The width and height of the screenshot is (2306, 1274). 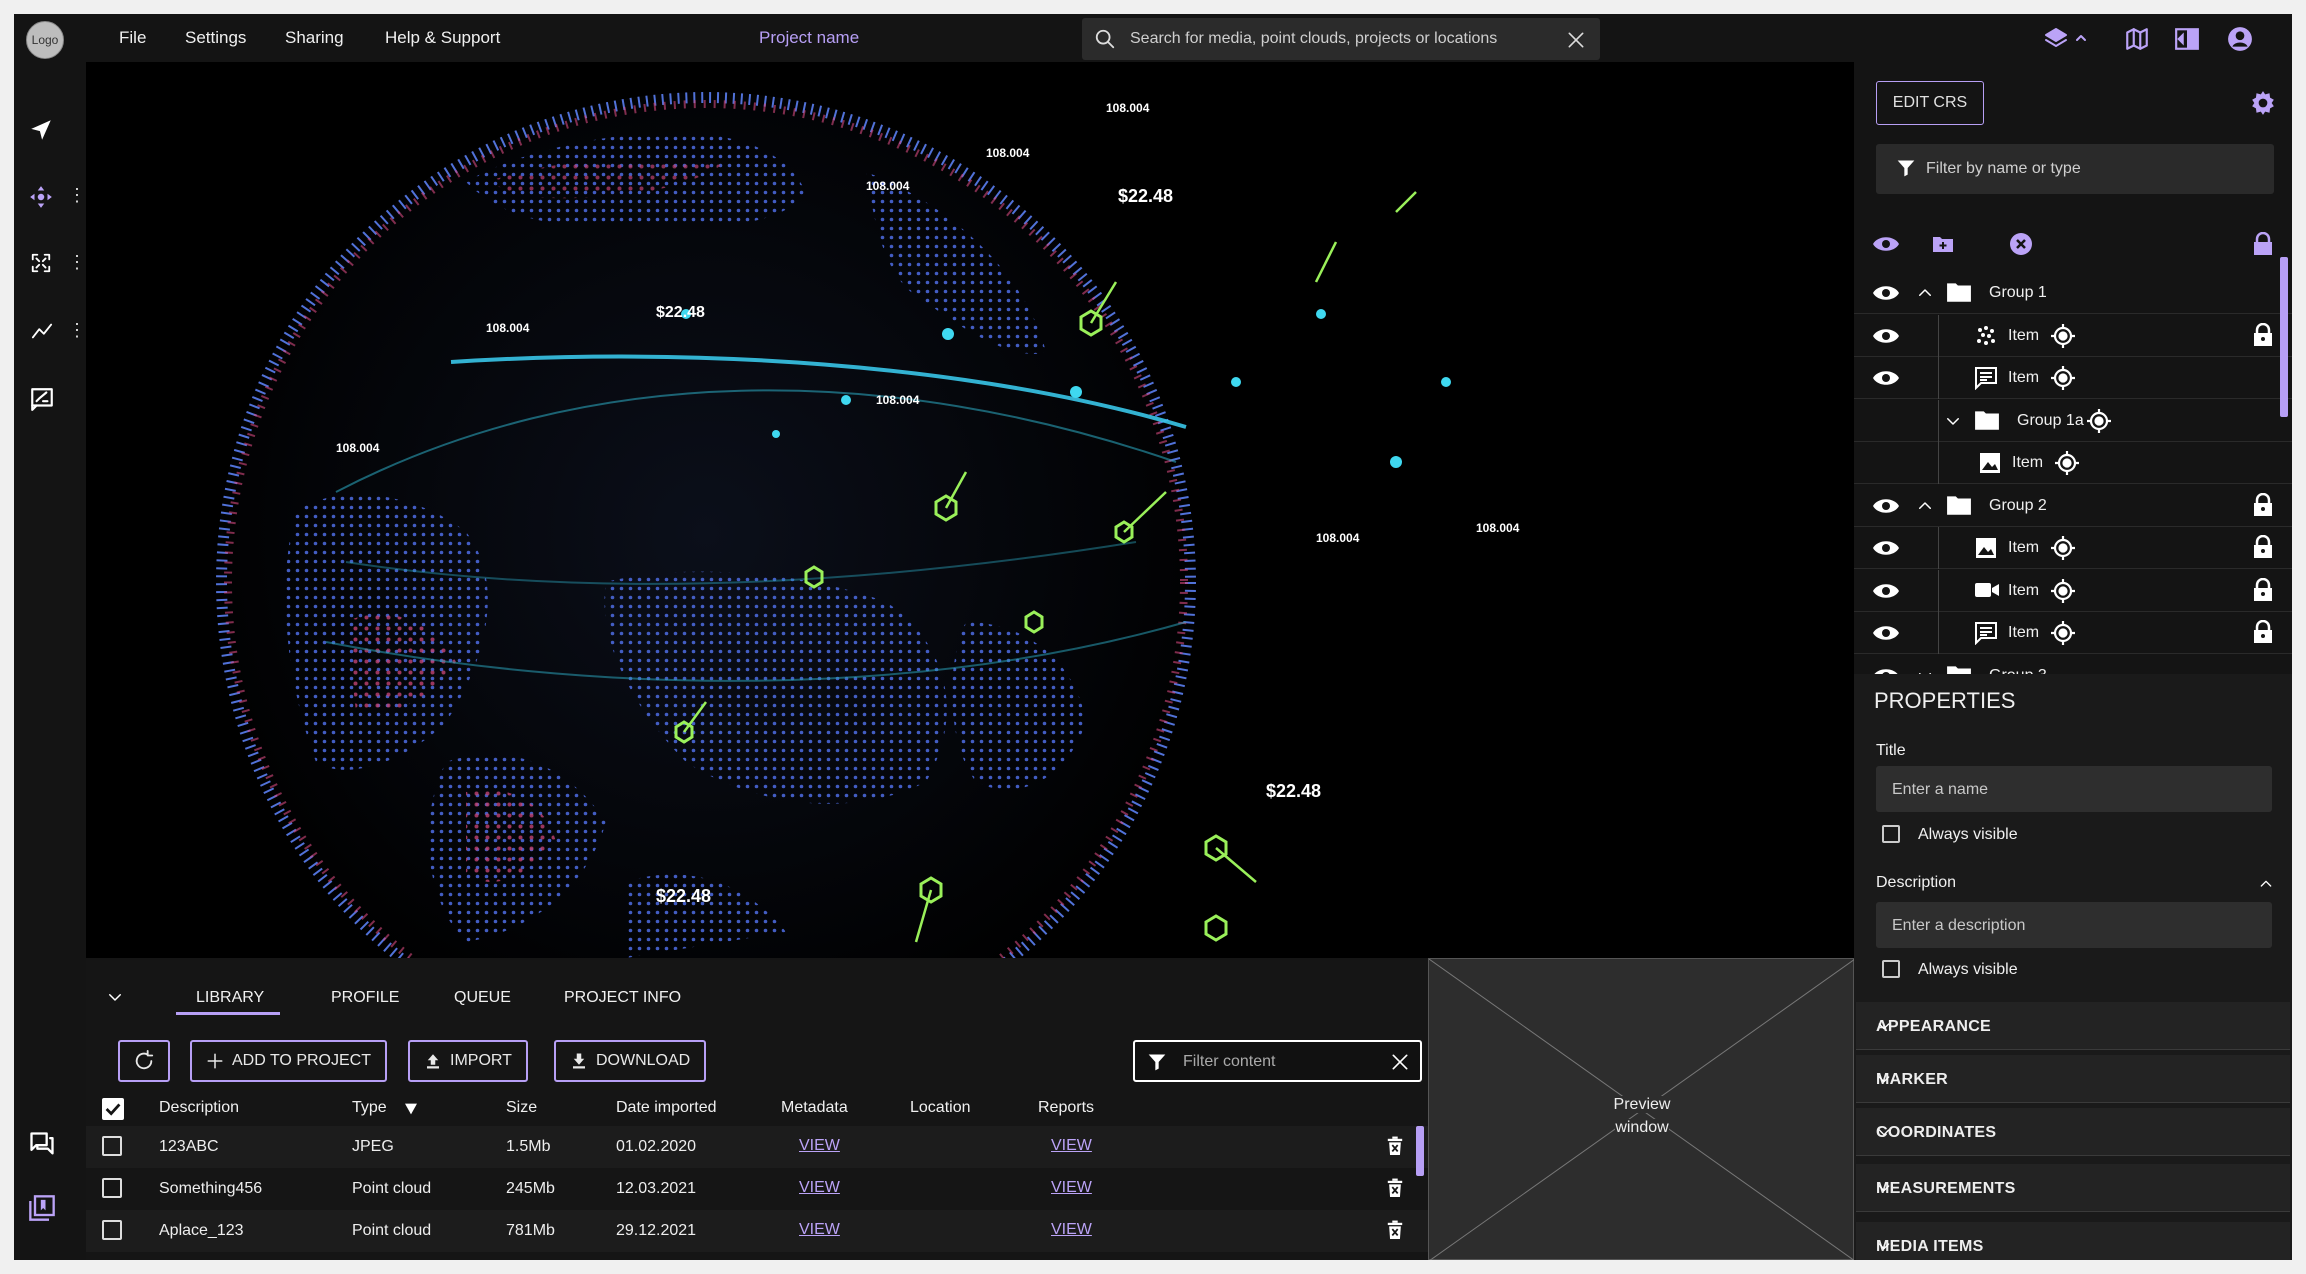 What do you see at coordinates (2074, 925) in the screenshot?
I see `description-field: Enter a description` at bounding box center [2074, 925].